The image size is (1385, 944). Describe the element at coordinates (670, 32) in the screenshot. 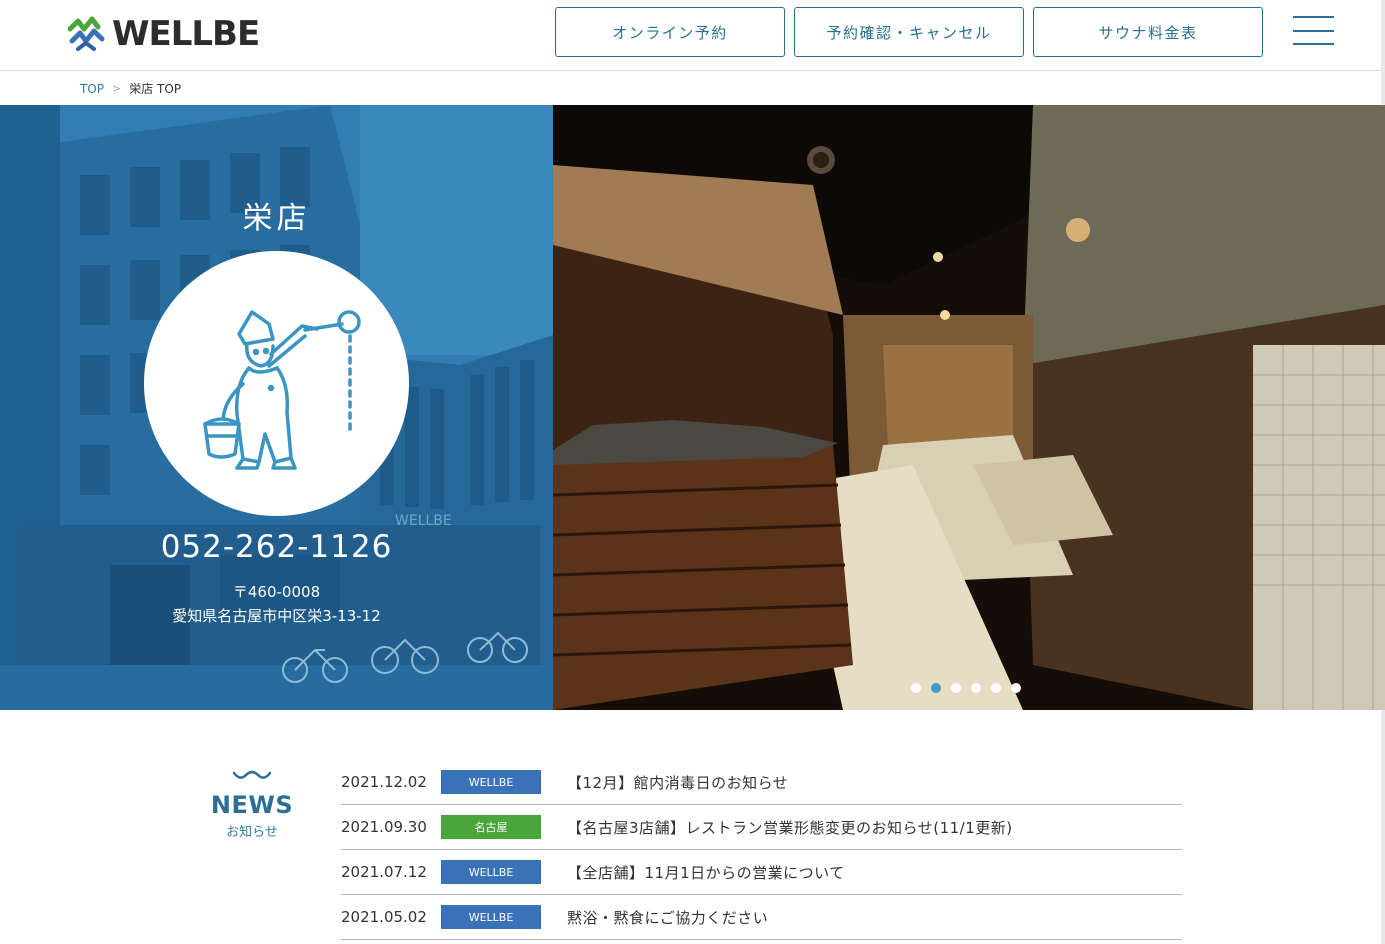

I see `online-reservation-button: オンライン予約` at that location.